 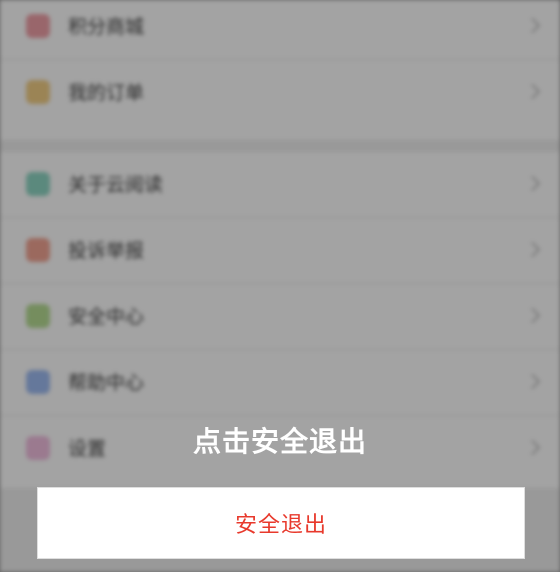 What do you see at coordinates (279, 441) in the screenshot?
I see `dialog-title: 点击安全退出` at bounding box center [279, 441].